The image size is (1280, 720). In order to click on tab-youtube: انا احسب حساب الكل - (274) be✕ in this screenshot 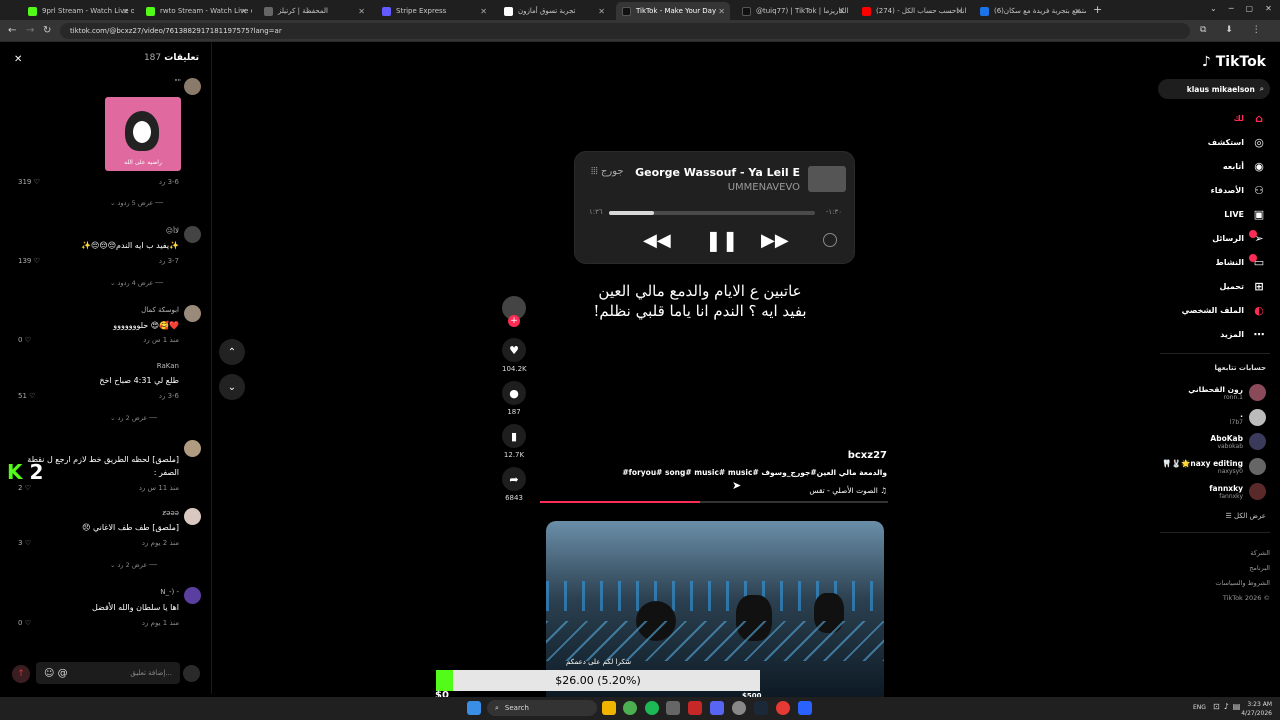, I will do `click(912, 11)`.